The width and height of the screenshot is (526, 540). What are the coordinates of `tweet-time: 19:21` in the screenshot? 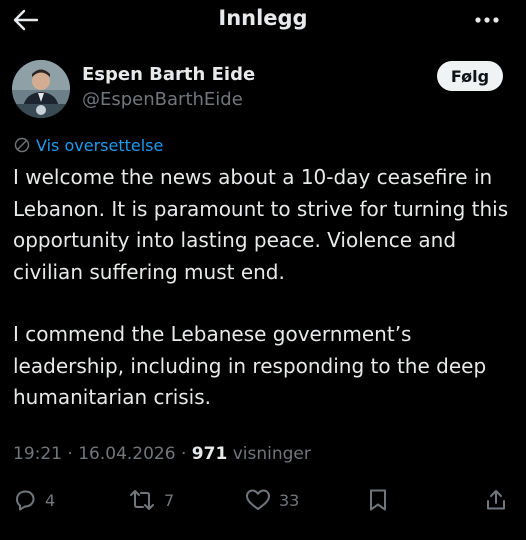 It's located at (37, 454).